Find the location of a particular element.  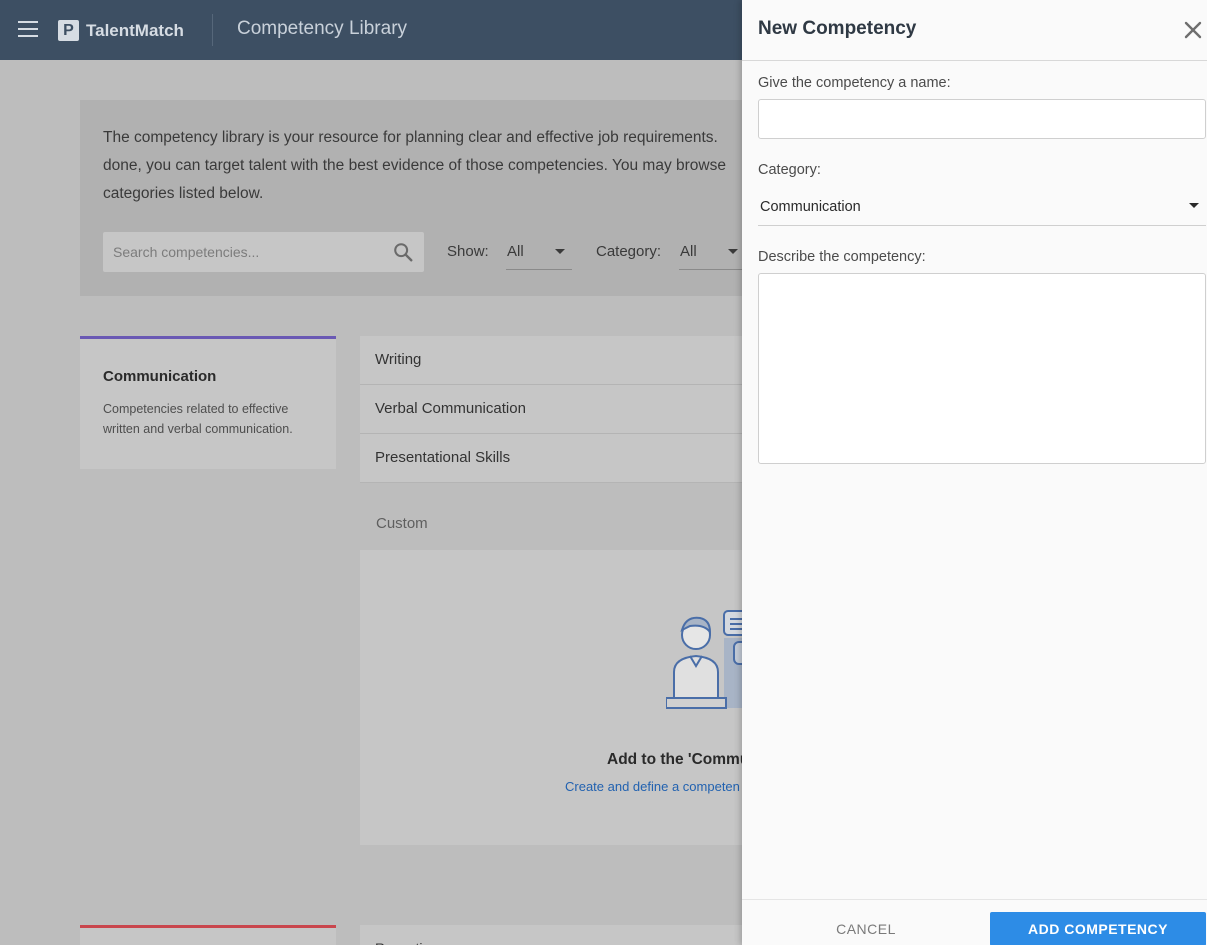

brand-name: TalentMatch is located at coordinates (135, 30).